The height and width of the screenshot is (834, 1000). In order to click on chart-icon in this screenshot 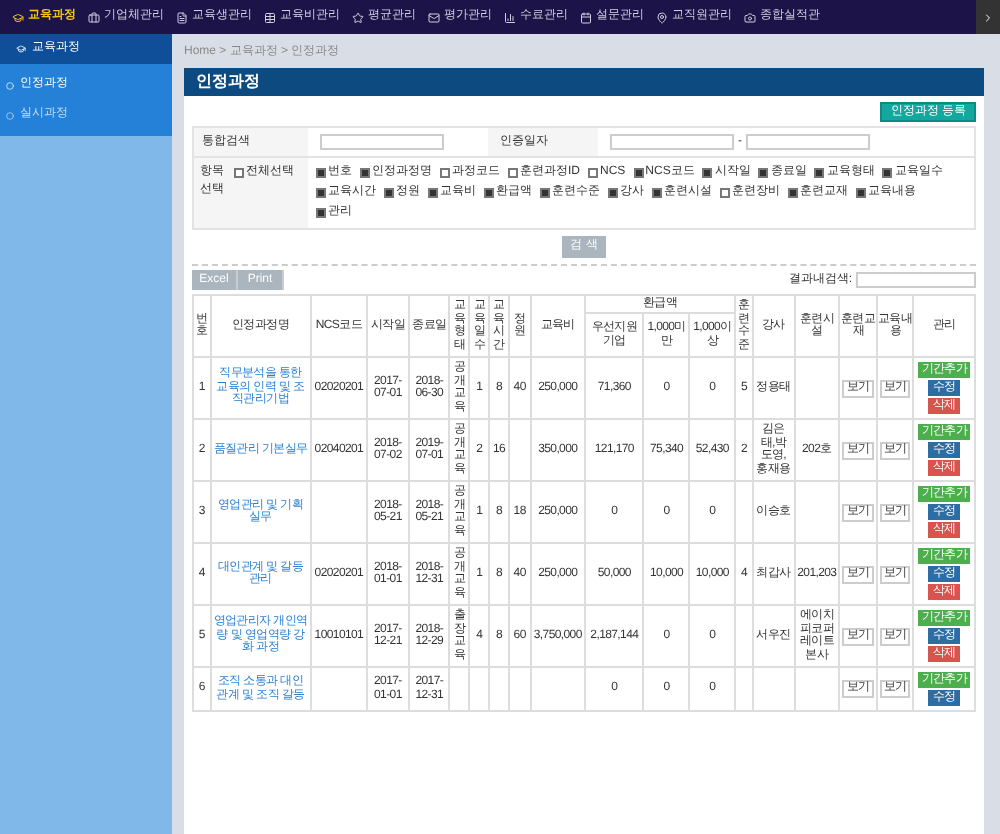, I will do `click(510, 17)`.